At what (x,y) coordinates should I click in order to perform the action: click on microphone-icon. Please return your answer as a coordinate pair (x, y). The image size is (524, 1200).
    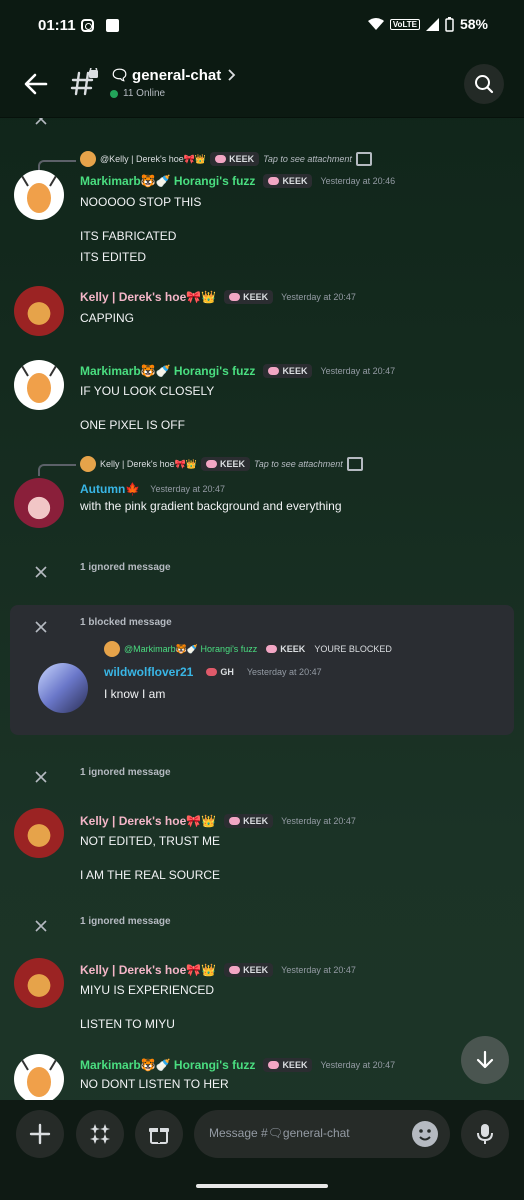
    Looking at the image, I should click on (485, 1134).